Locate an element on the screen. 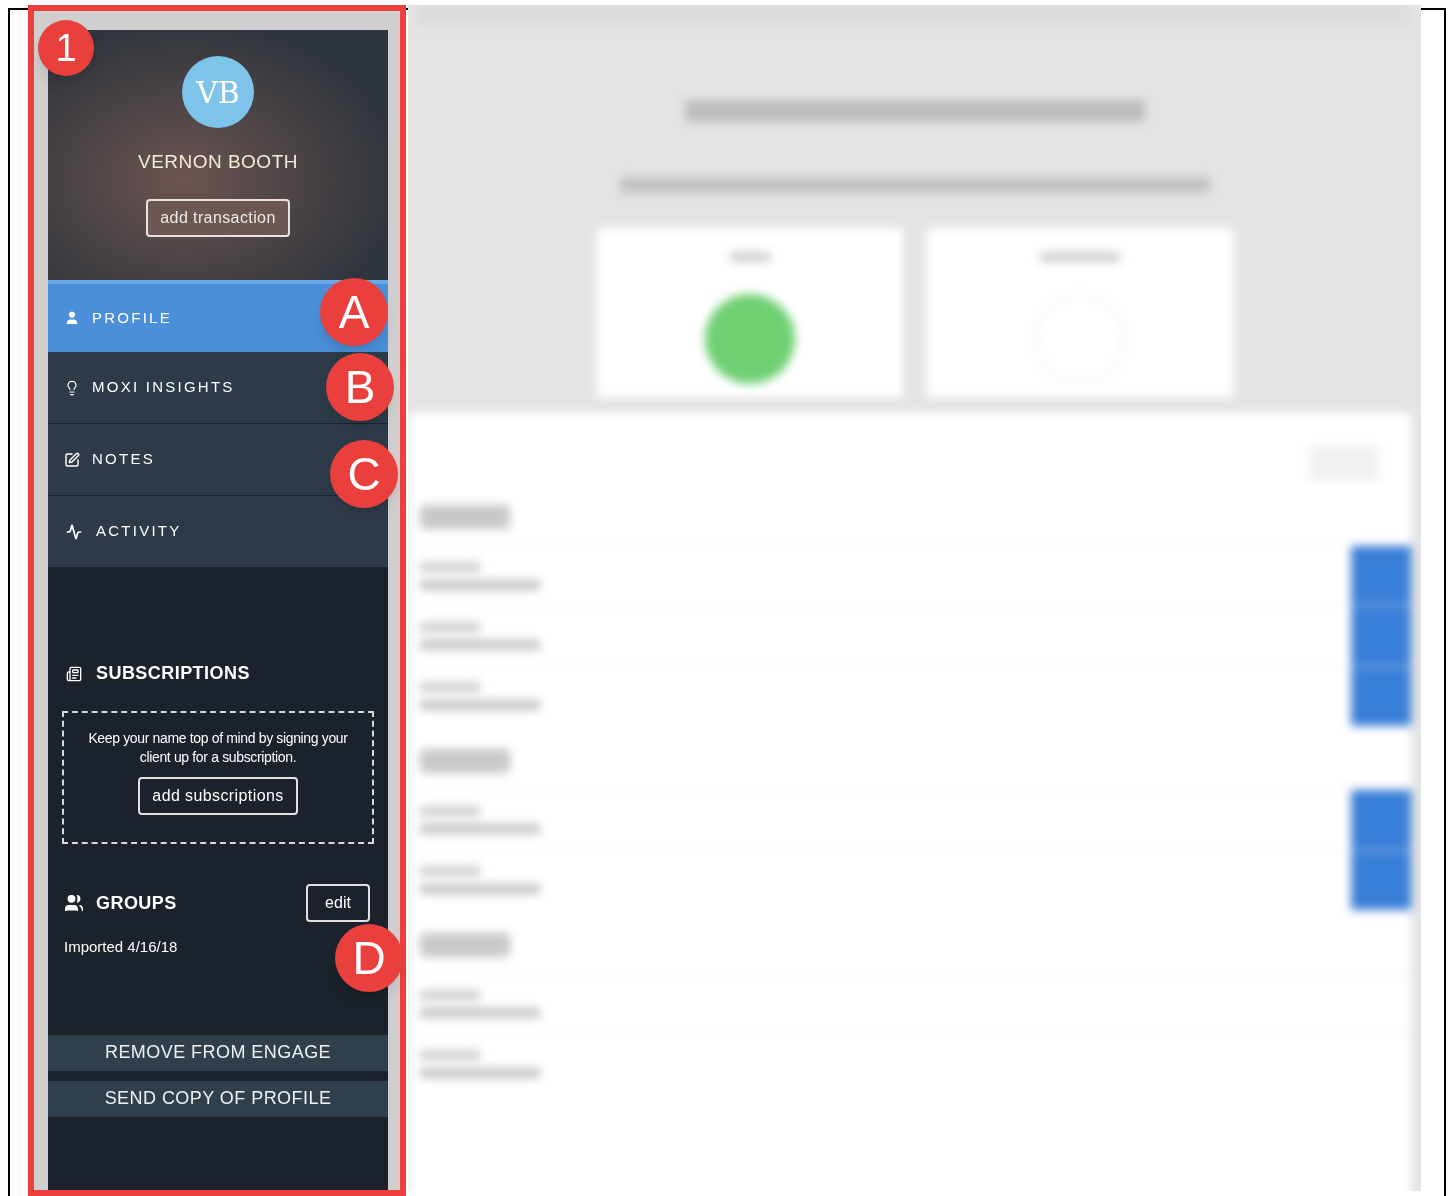 This screenshot has width=1451, height=1196. section-title: SUBSCRIPTIONS is located at coordinates (173, 673).